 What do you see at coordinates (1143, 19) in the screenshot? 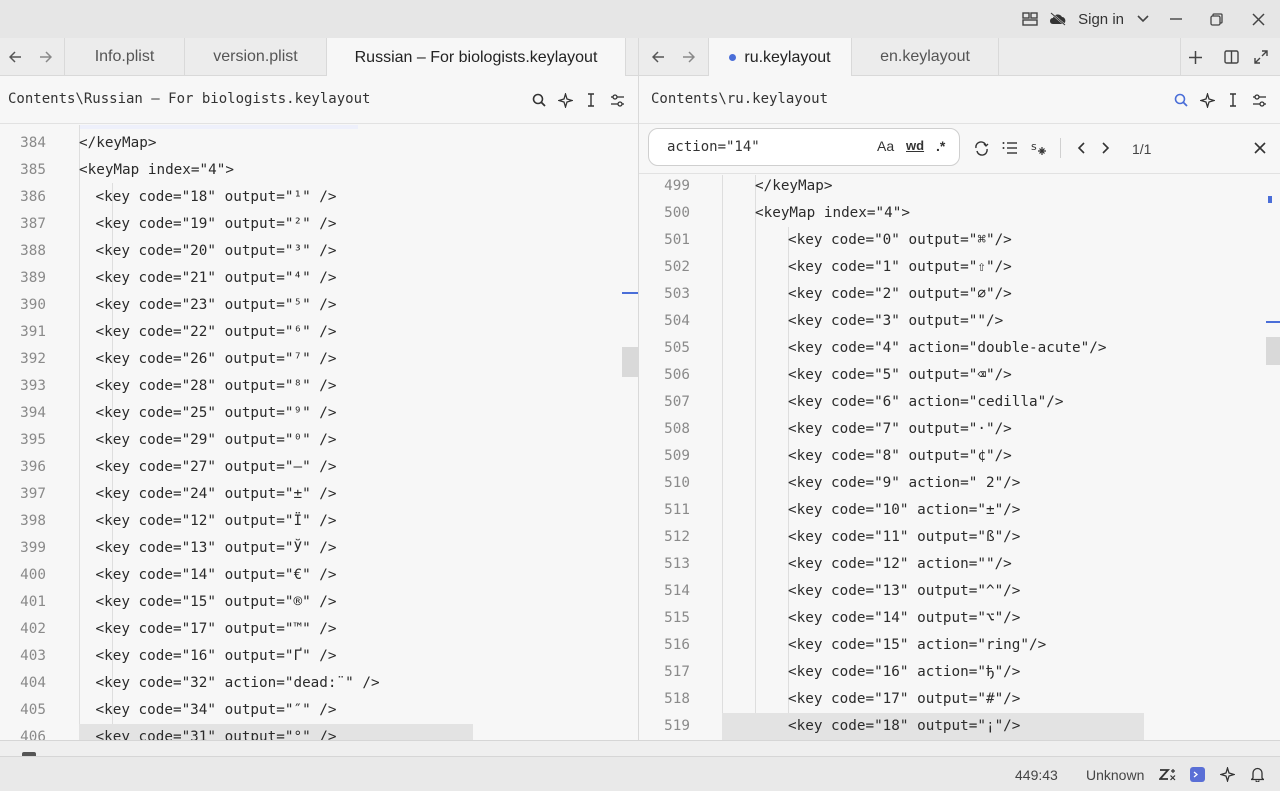
I see `chevron-down-icon` at bounding box center [1143, 19].